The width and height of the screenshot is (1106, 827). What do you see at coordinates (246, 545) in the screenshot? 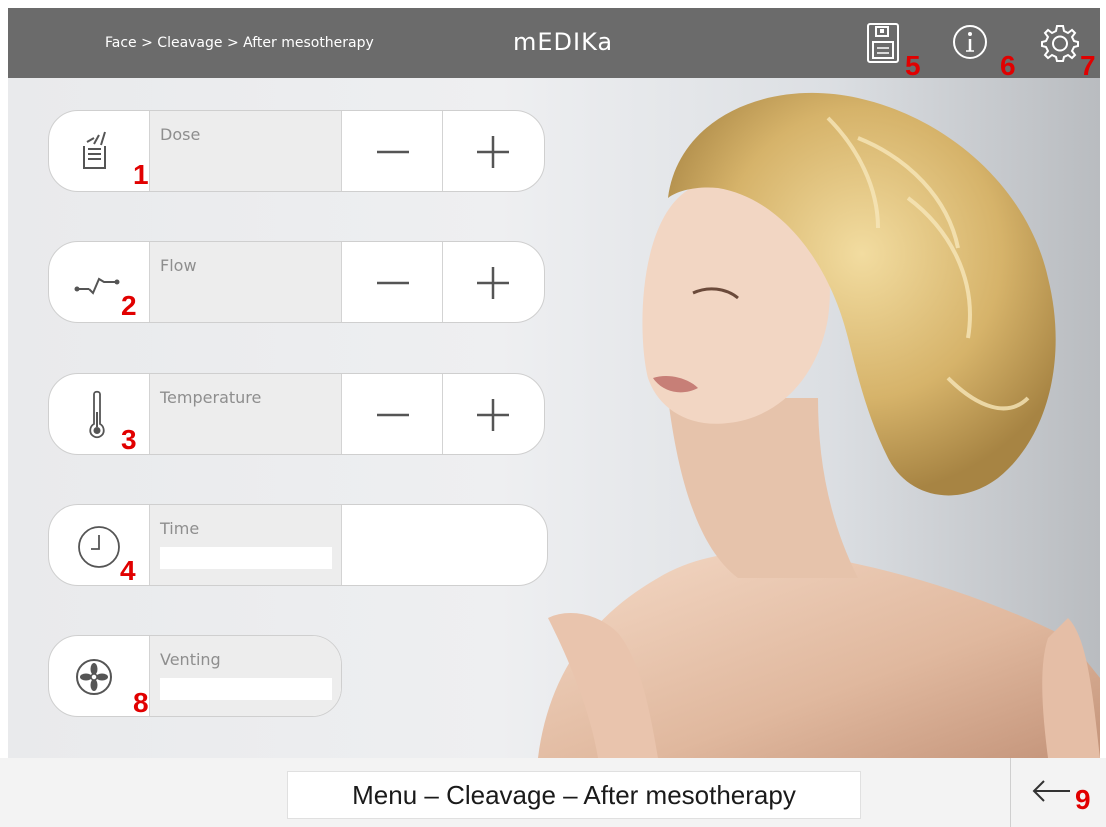
I see `time-label-panel: Time` at bounding box center [246, 545].